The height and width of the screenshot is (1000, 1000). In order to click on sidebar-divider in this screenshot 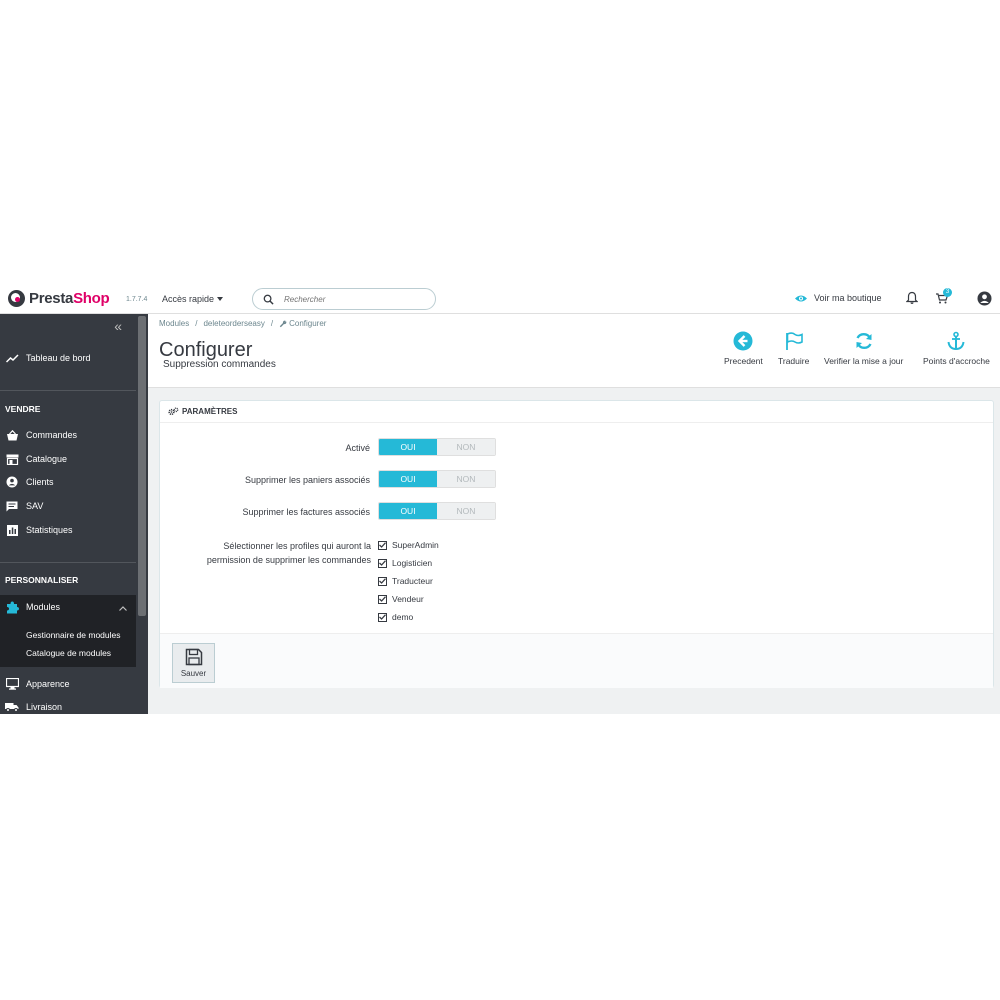, I will do `click(68, 390)`.